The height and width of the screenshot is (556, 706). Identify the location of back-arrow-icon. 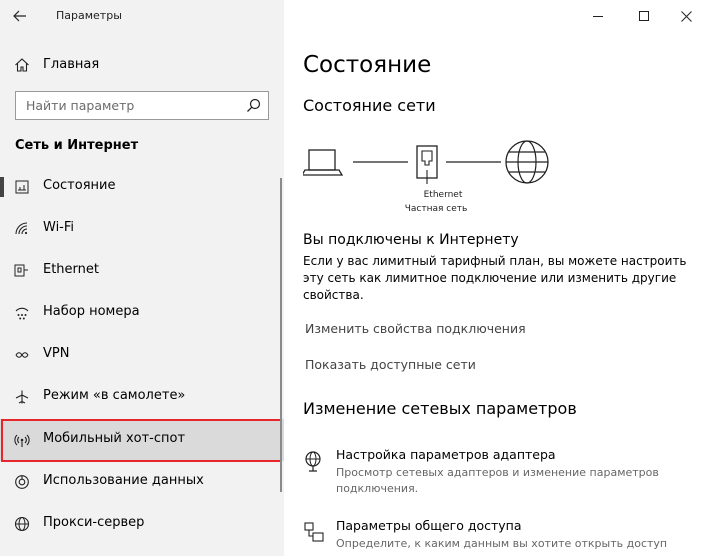
(19, 16).